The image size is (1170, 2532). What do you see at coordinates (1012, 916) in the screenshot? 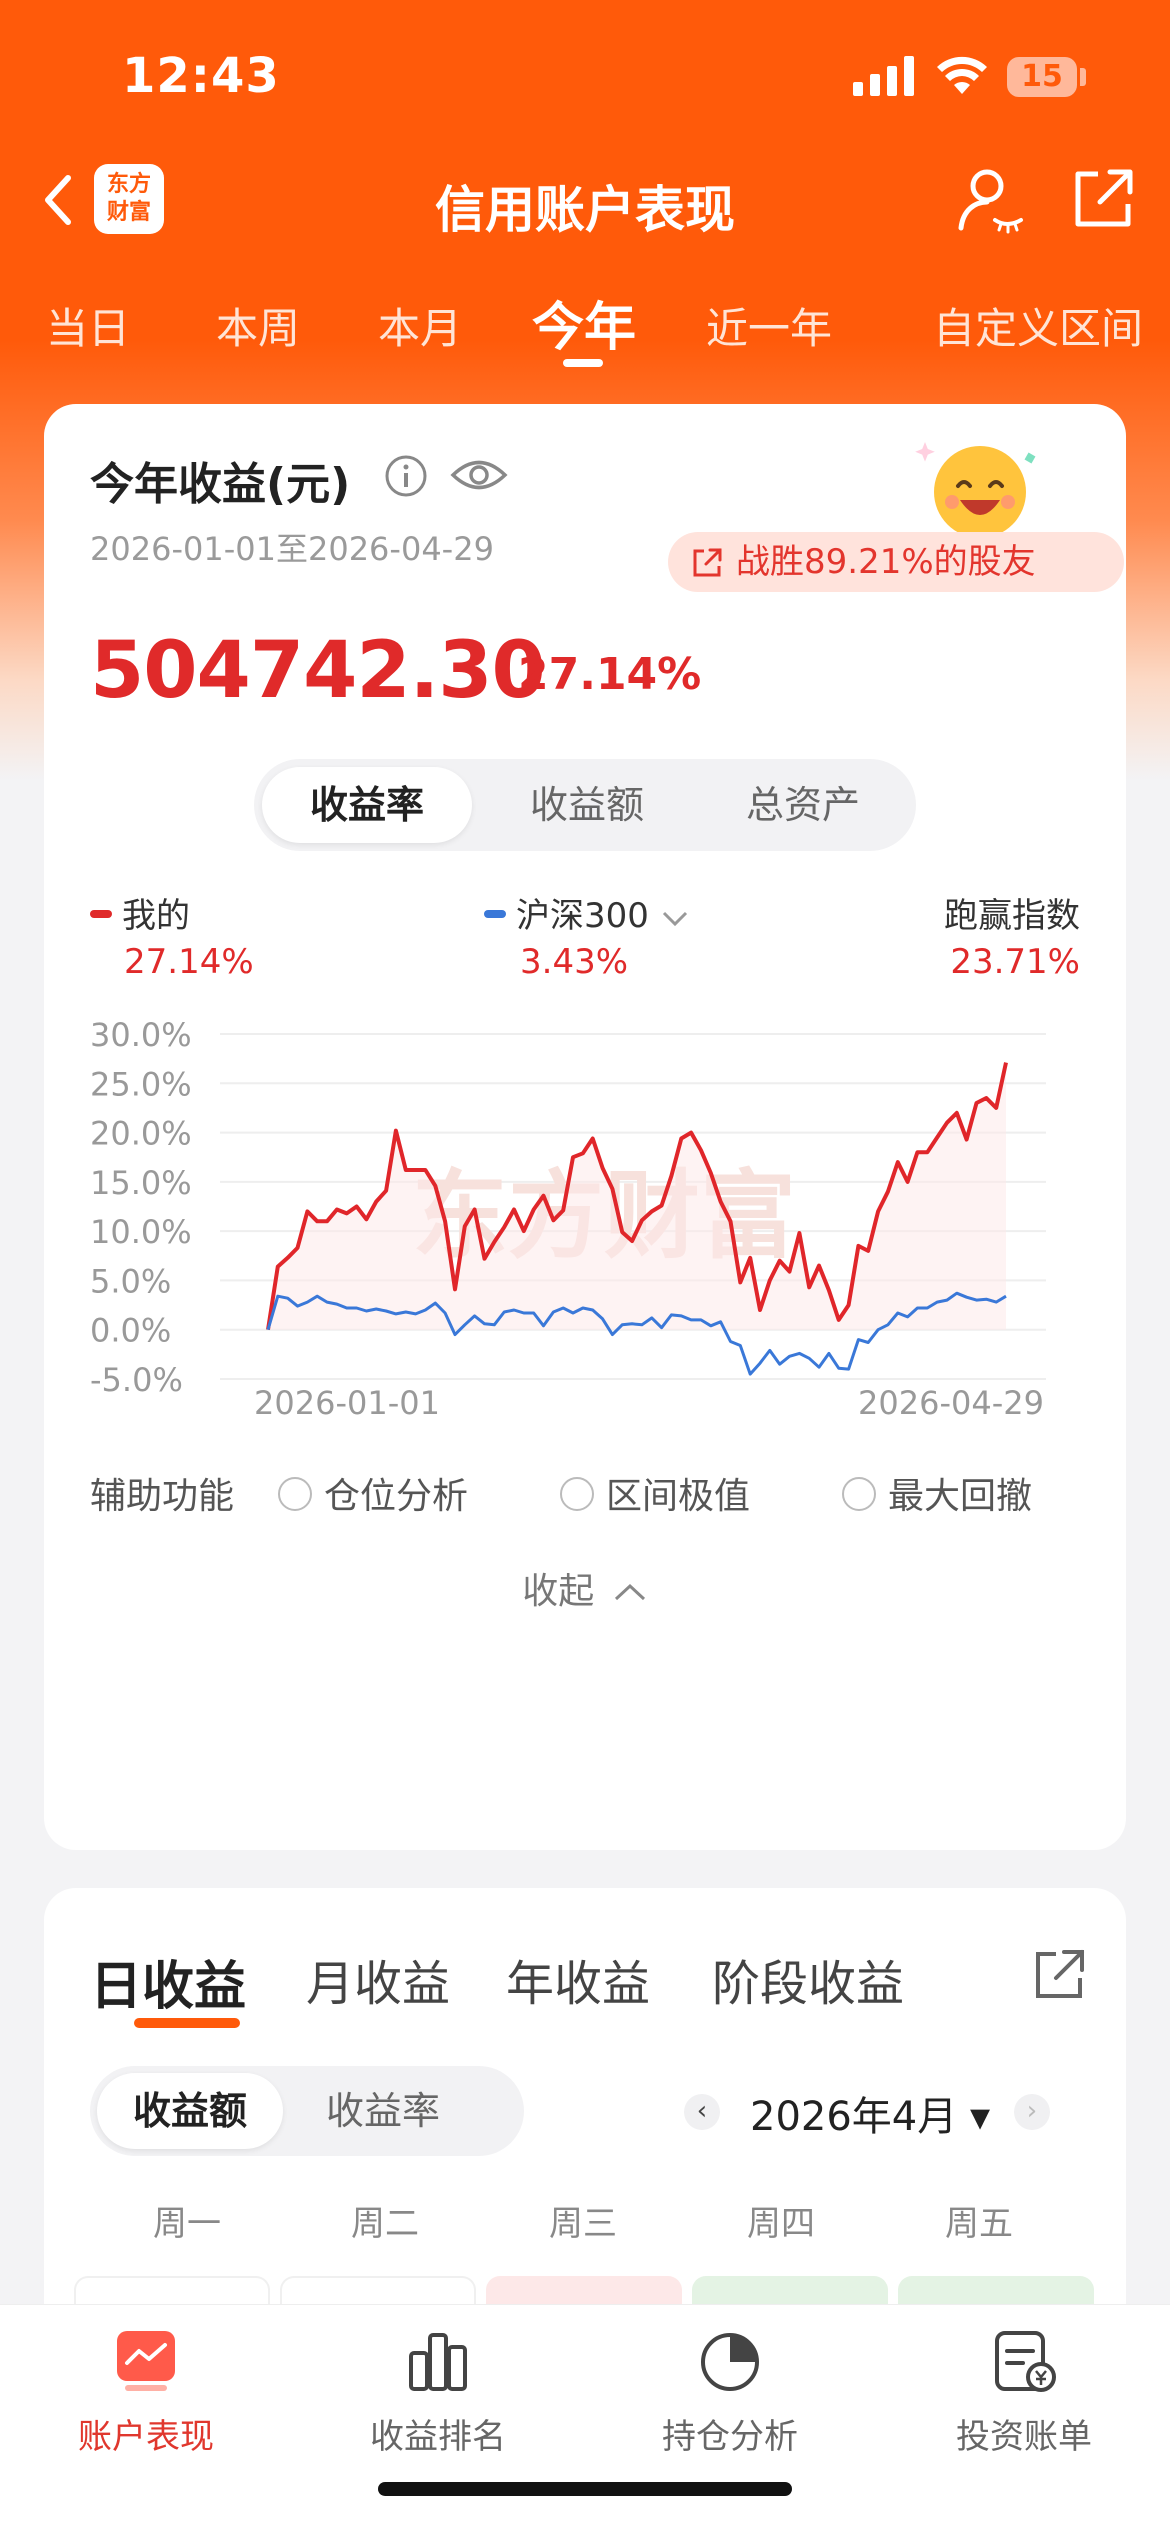
I see `legend-beat-index-label: 跑赢指数` at bounding box center [1012, 916].